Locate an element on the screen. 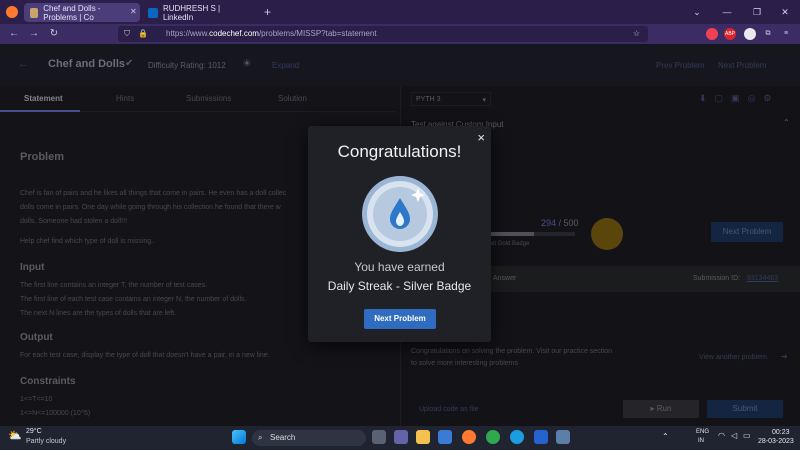  url-prefix: https://www. is located at coordinates (188, 33).